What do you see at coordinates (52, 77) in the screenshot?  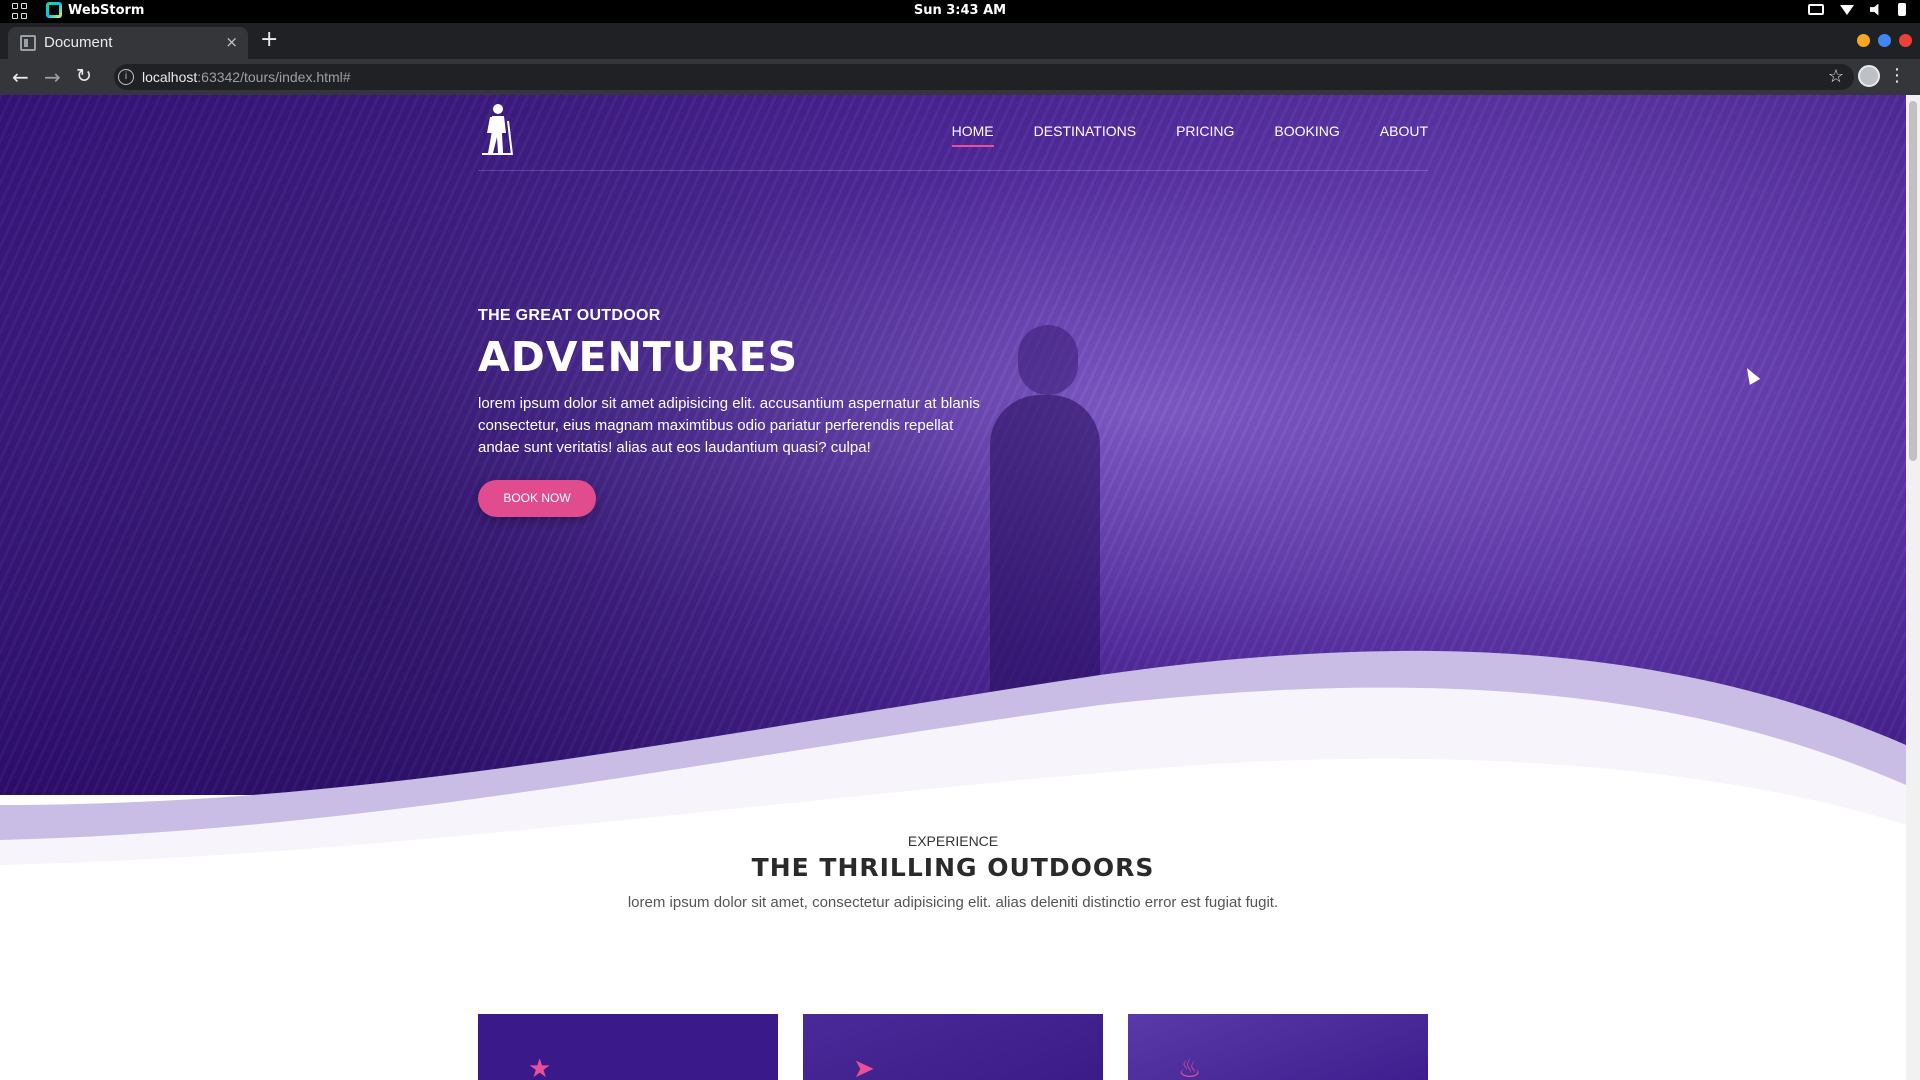 I see `forward-arrow-icon: →` at bounding box center [52, 77].